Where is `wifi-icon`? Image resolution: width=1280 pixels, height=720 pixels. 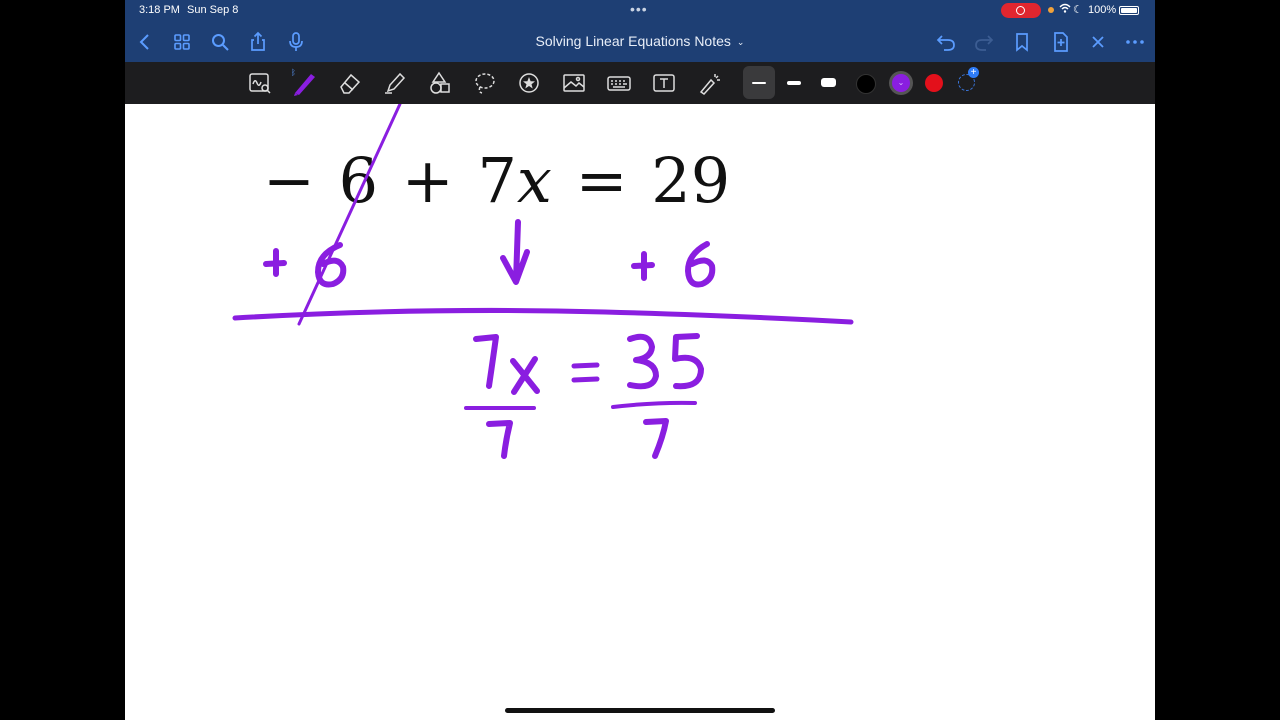
wifi-icon is located at coordinates (1065, 9).